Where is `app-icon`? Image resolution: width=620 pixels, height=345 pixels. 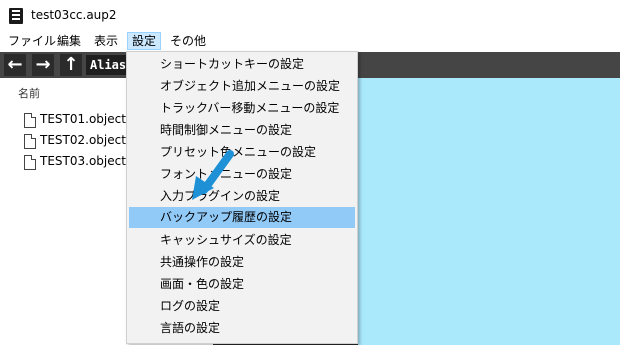 app-icon is located at coordinates (16, 16).